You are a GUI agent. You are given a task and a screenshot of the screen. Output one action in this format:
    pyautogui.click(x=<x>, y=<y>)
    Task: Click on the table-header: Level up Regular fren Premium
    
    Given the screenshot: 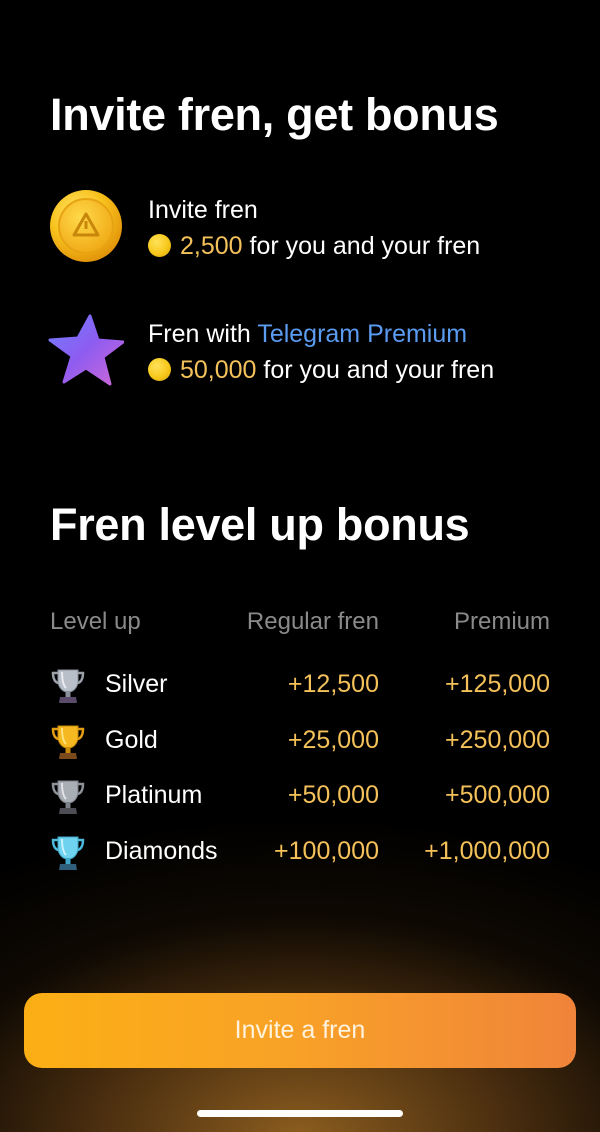 What is the action you would take?
    pyautogui.click(x=300, y=622)
    